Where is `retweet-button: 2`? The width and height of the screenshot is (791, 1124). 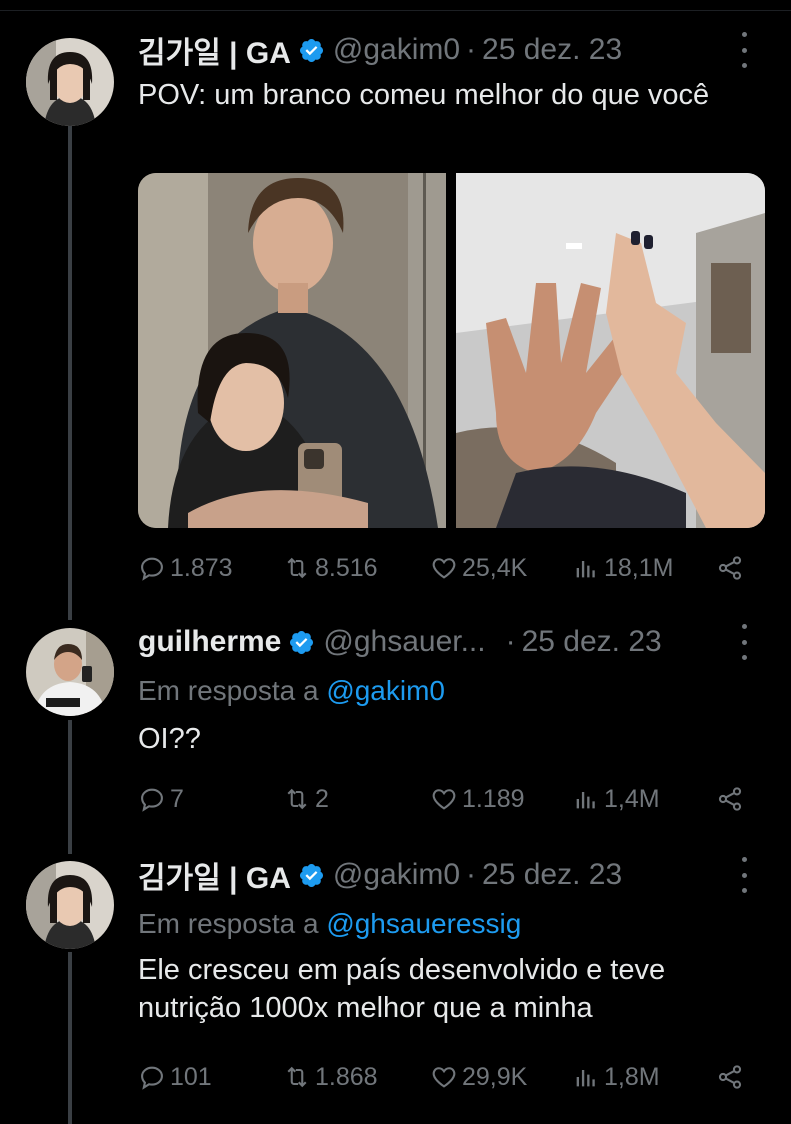 retweet-button: 2 is located at coordinates (306, 799).